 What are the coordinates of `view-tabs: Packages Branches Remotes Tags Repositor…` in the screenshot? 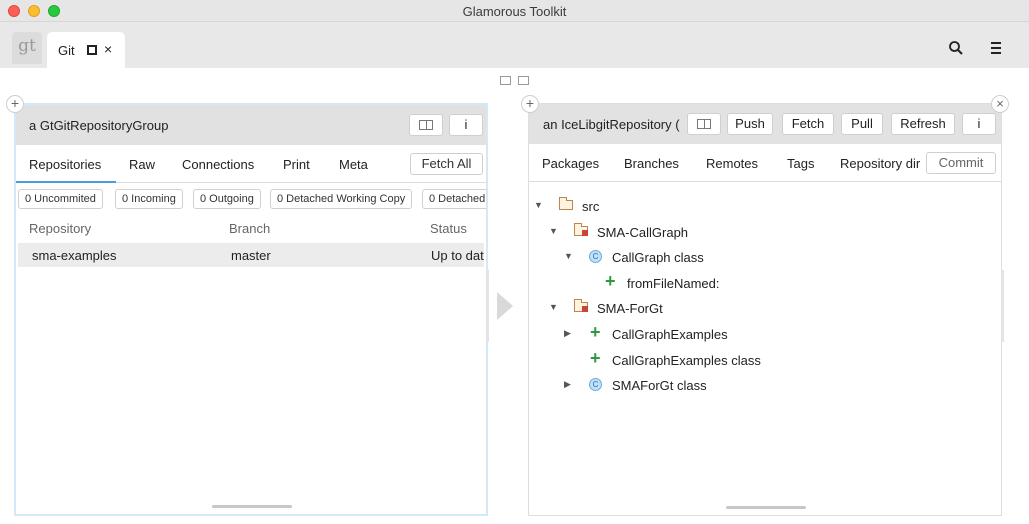 It's located at (765, 163).